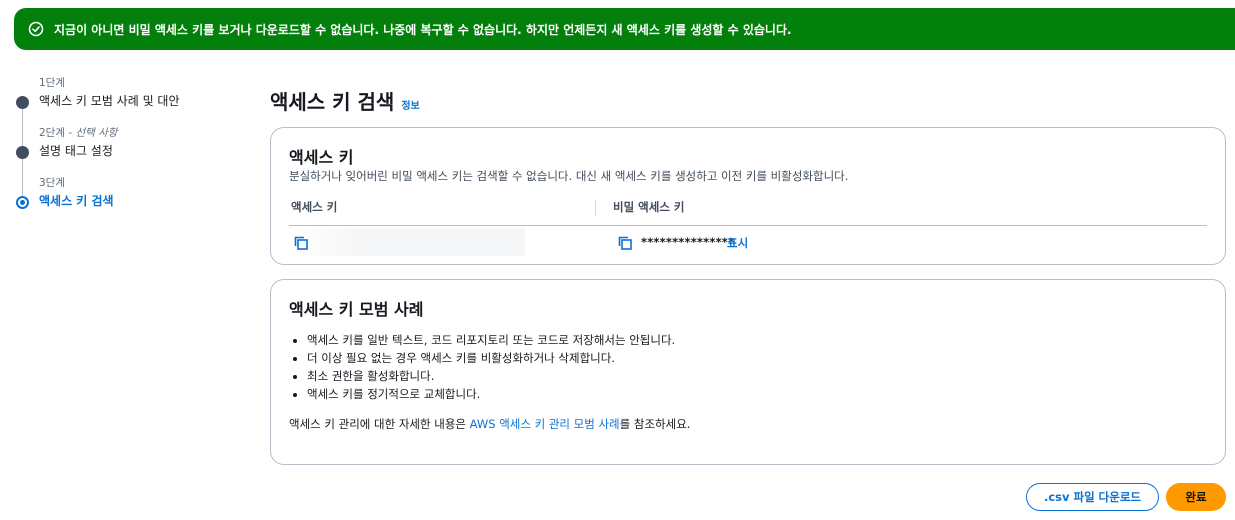  Describe the element at coordinates (595, 208) in the screenshot. I see `column-divider` at that location.